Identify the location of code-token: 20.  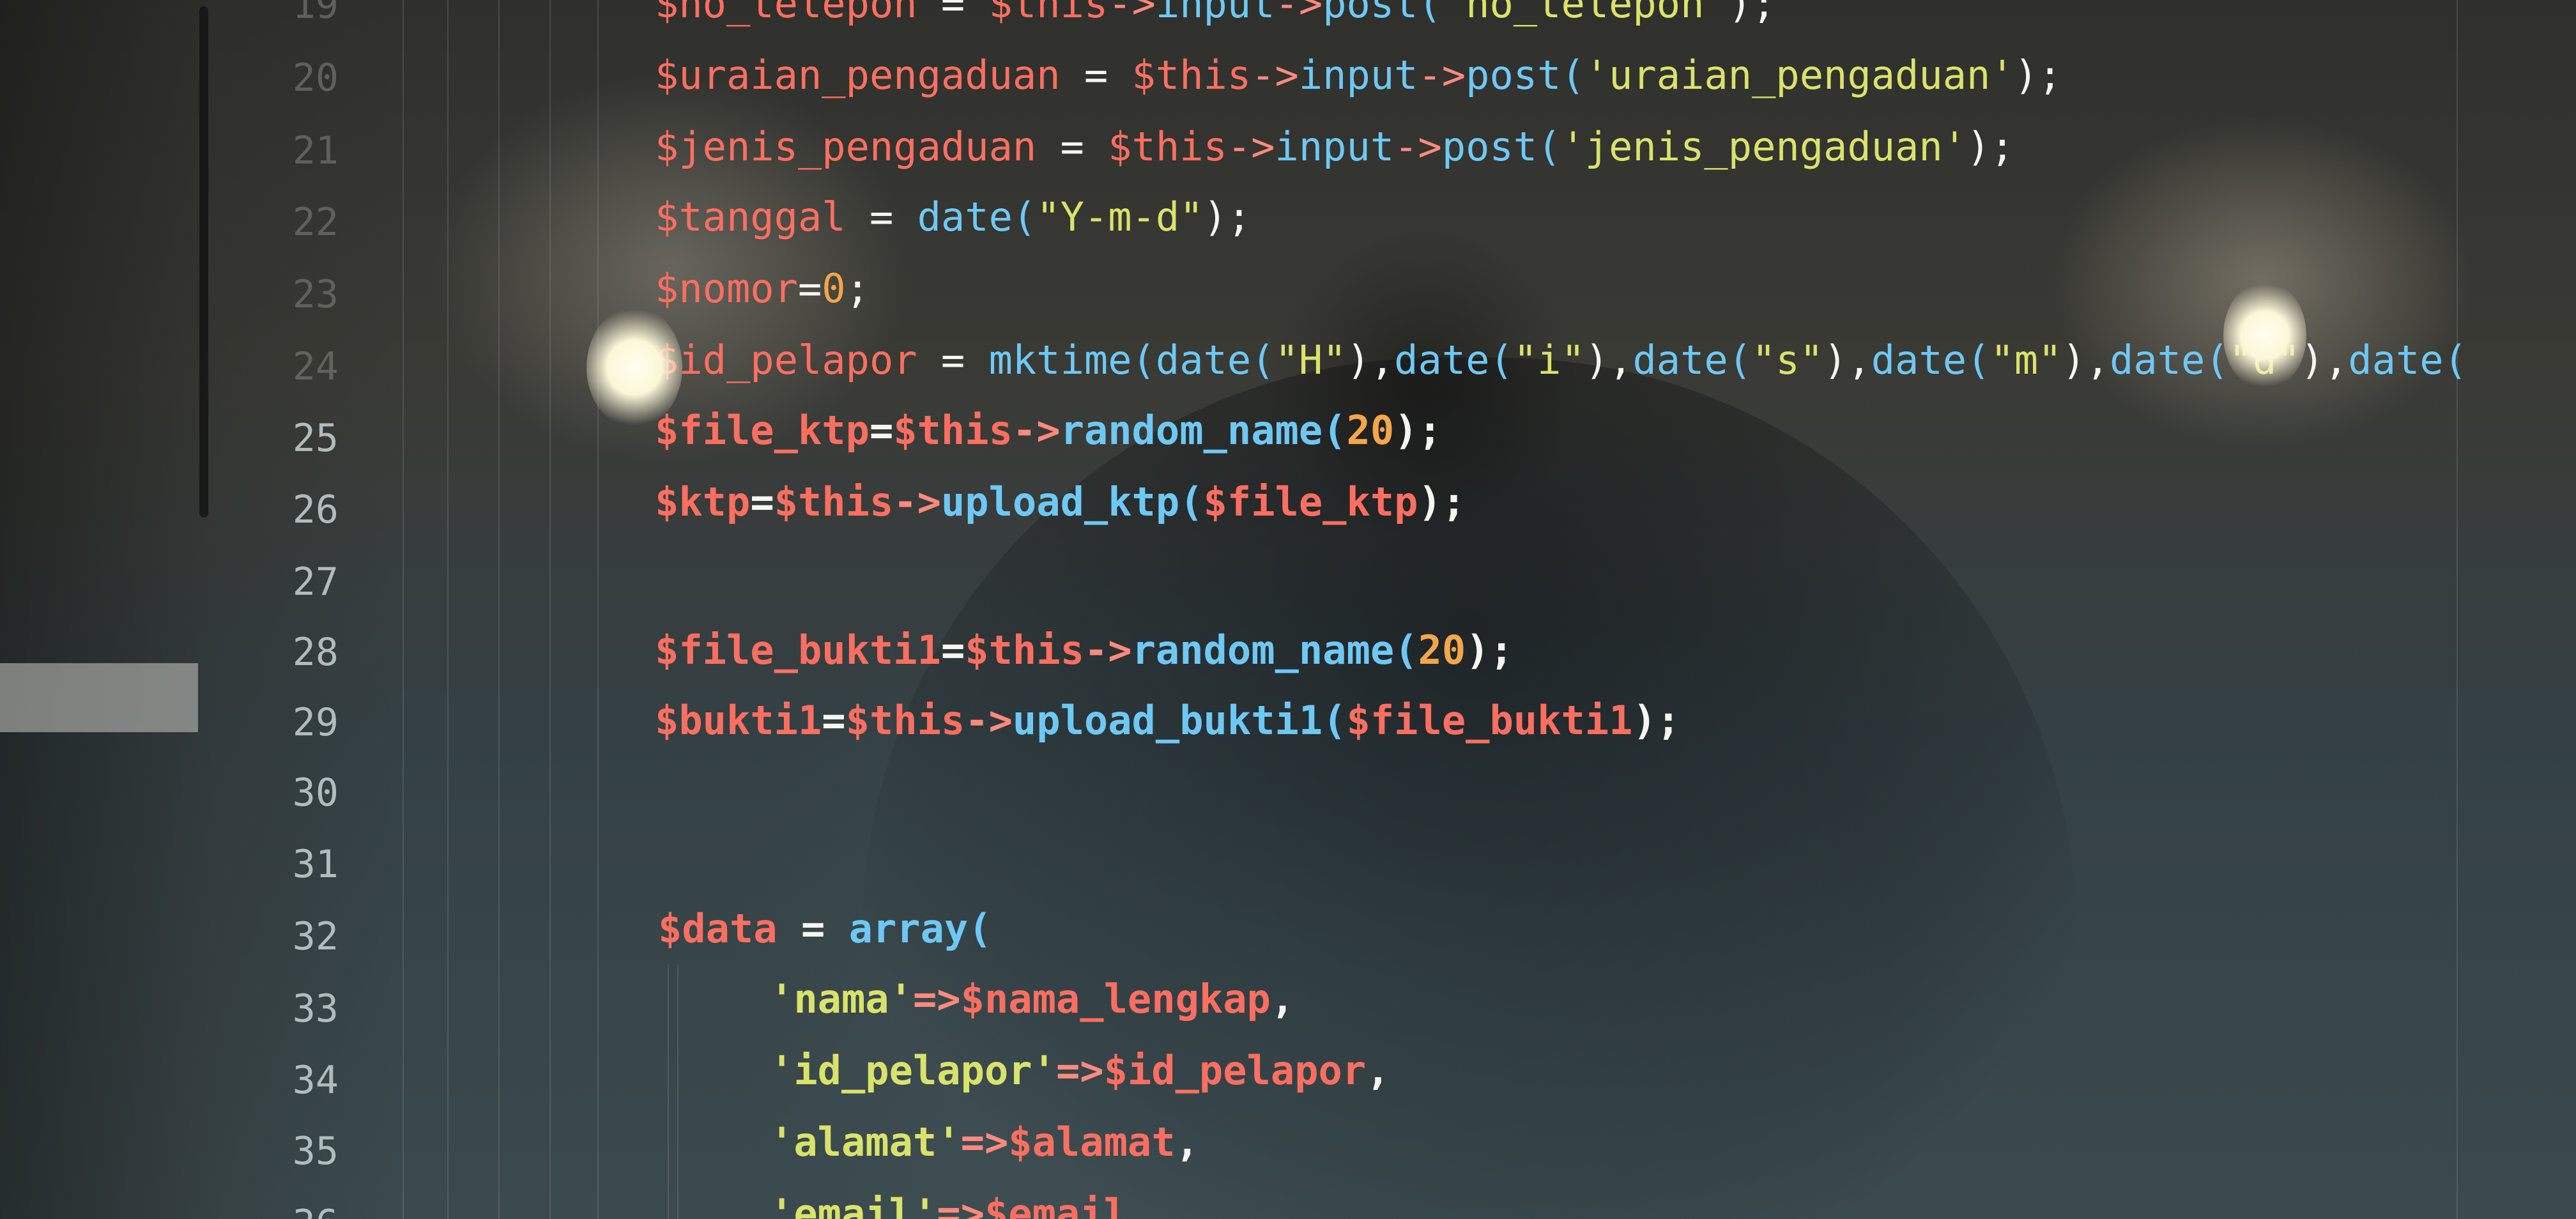
(1442, 650).